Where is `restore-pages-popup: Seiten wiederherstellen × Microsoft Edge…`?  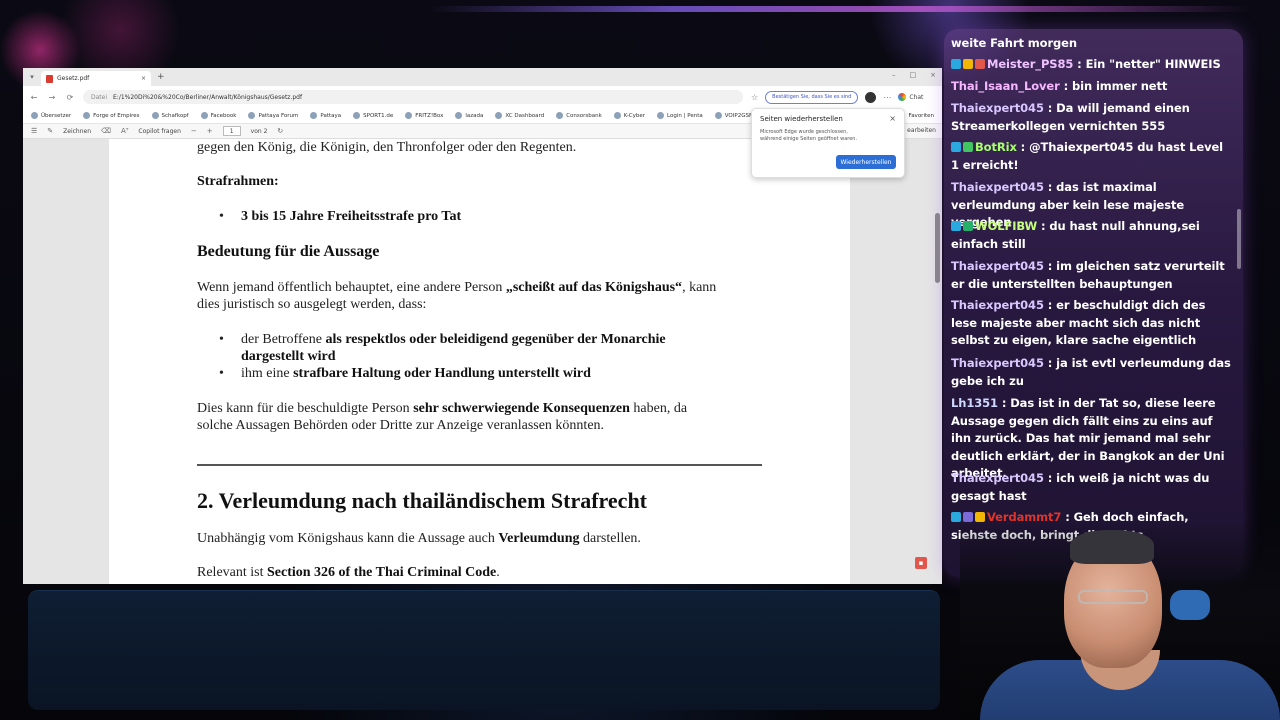
restore-pages-popup: Seiten wiederherstellen × Microsoft Edge… is located at coordinates (828, 143).